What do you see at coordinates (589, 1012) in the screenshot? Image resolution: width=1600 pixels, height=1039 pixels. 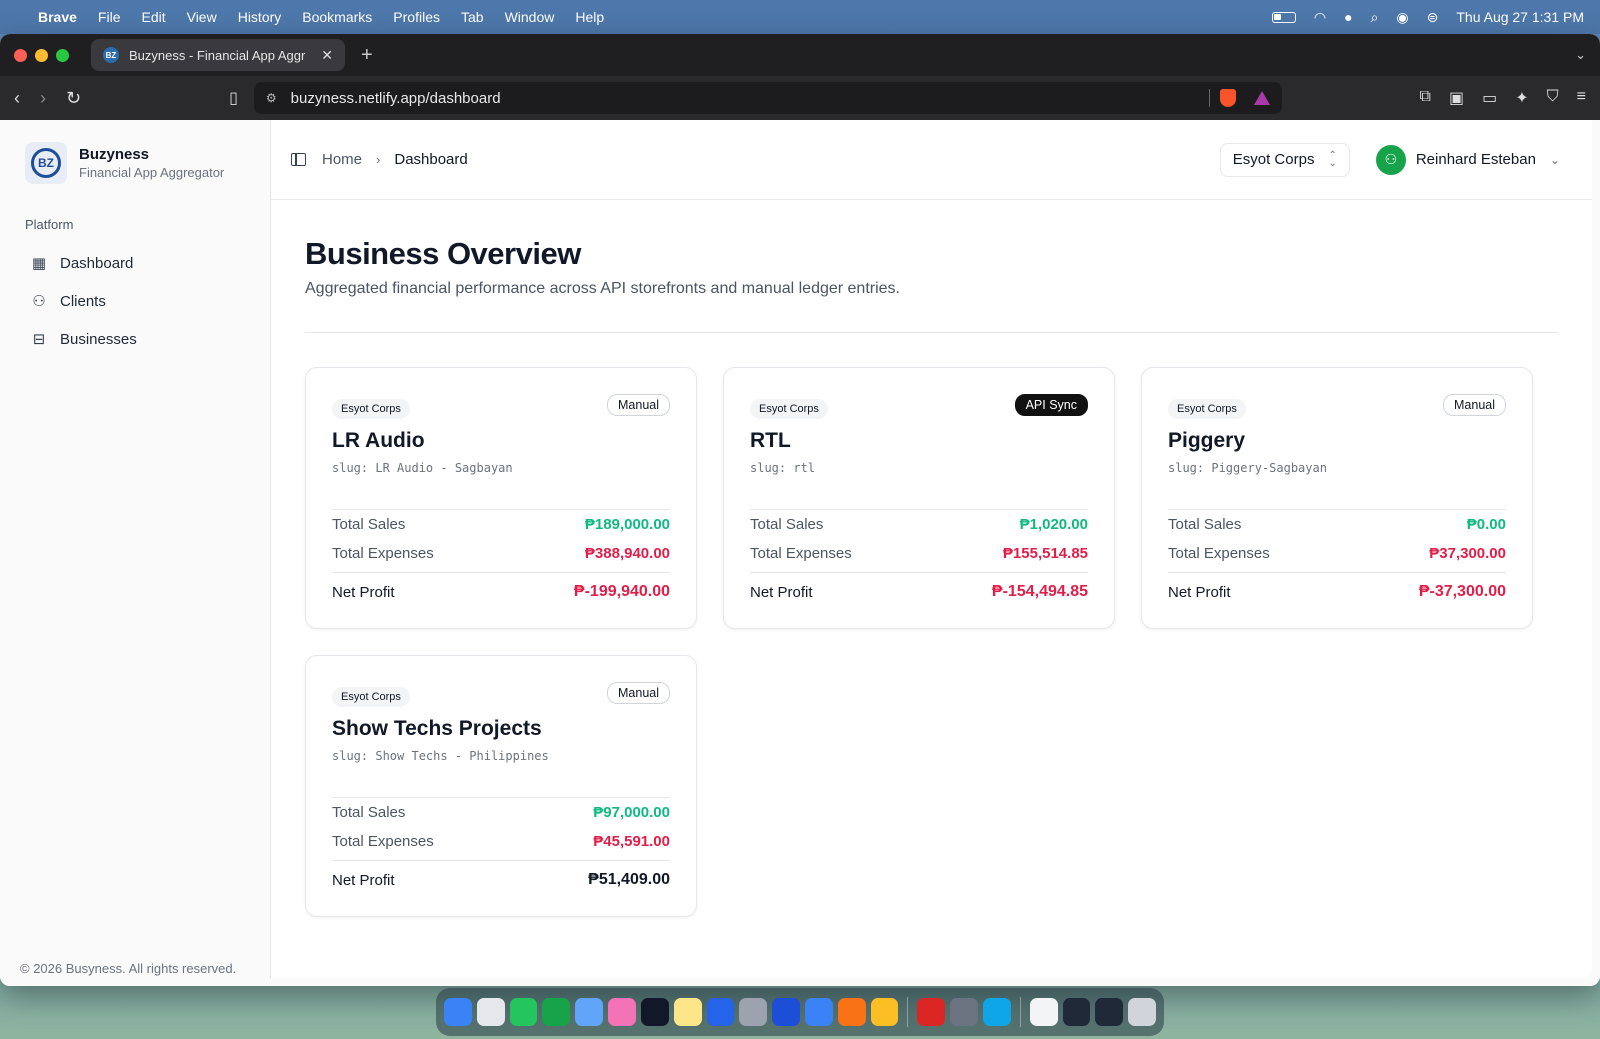 I see `maps-icon` at bounding box center [589, 1012].